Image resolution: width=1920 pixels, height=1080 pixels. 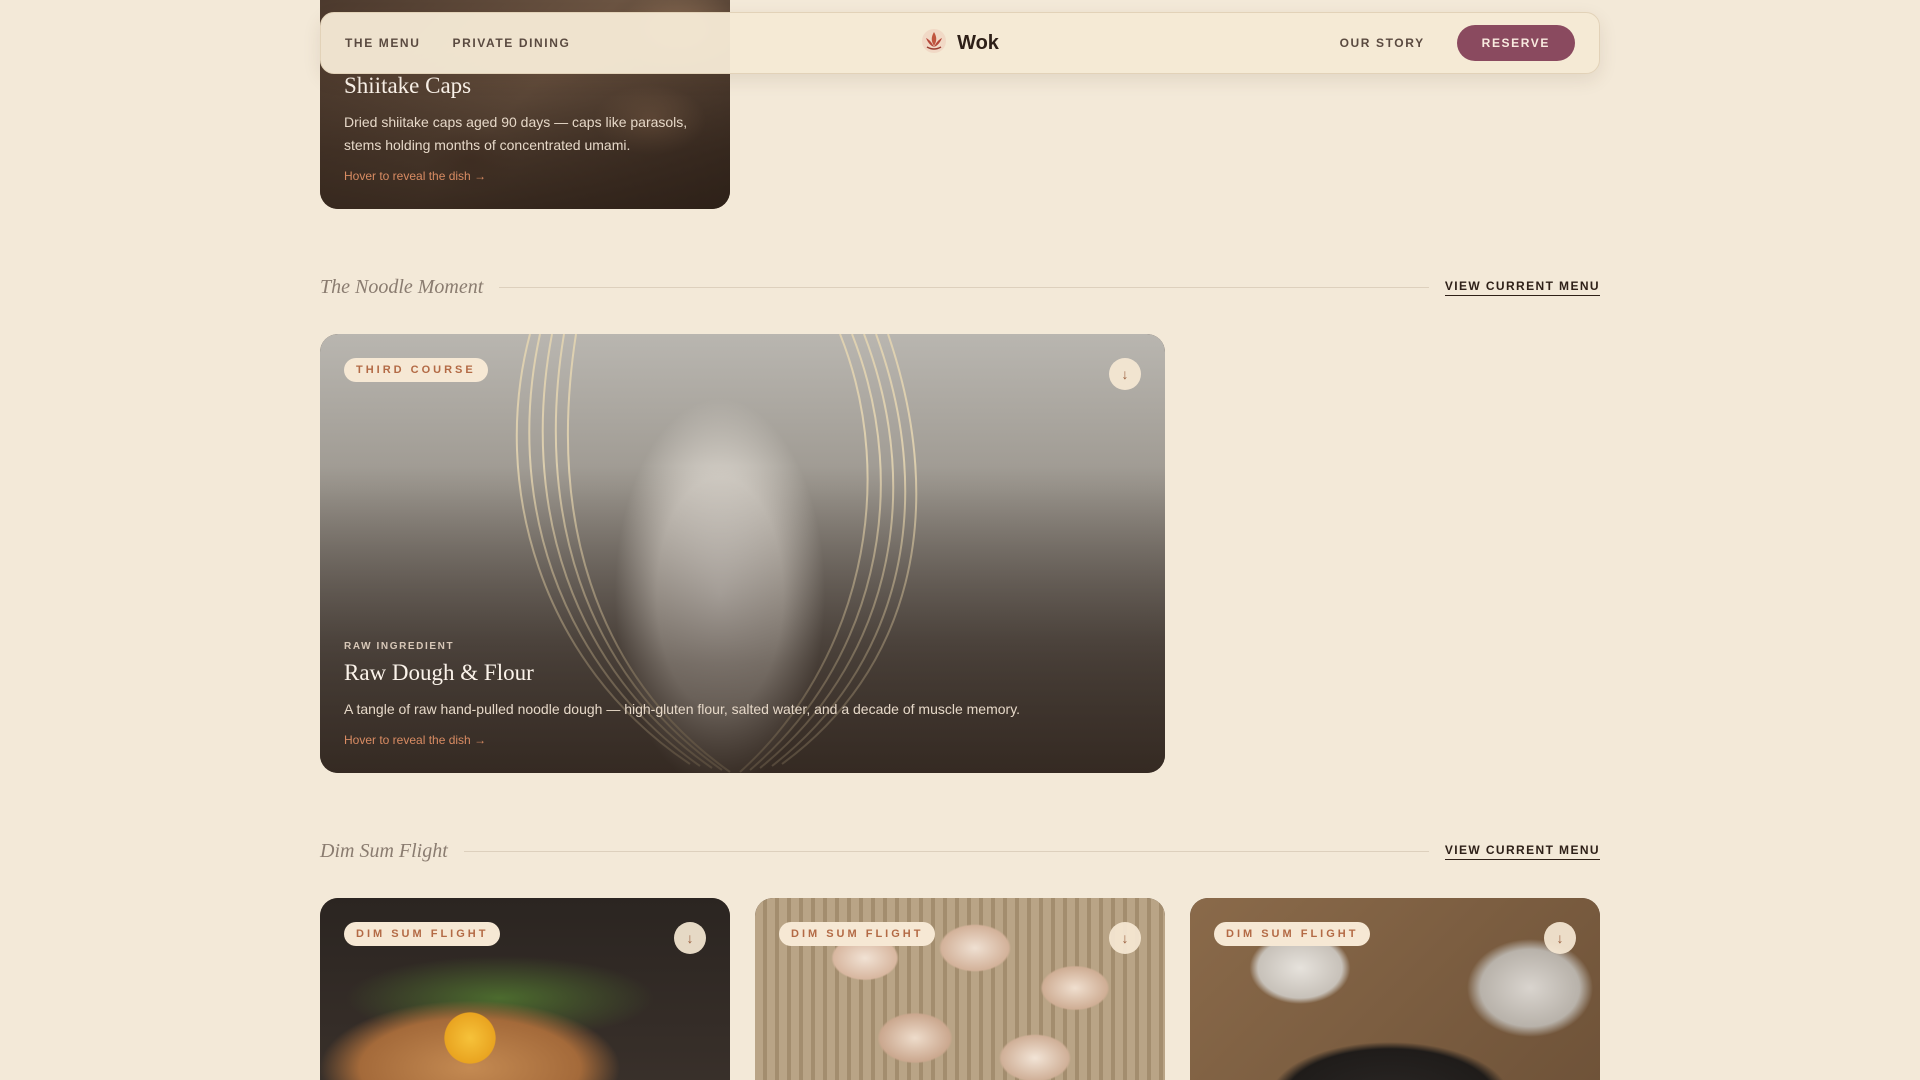 I want to click on nav-link-the-menu: THE MENU, so click(x=382, y=43).